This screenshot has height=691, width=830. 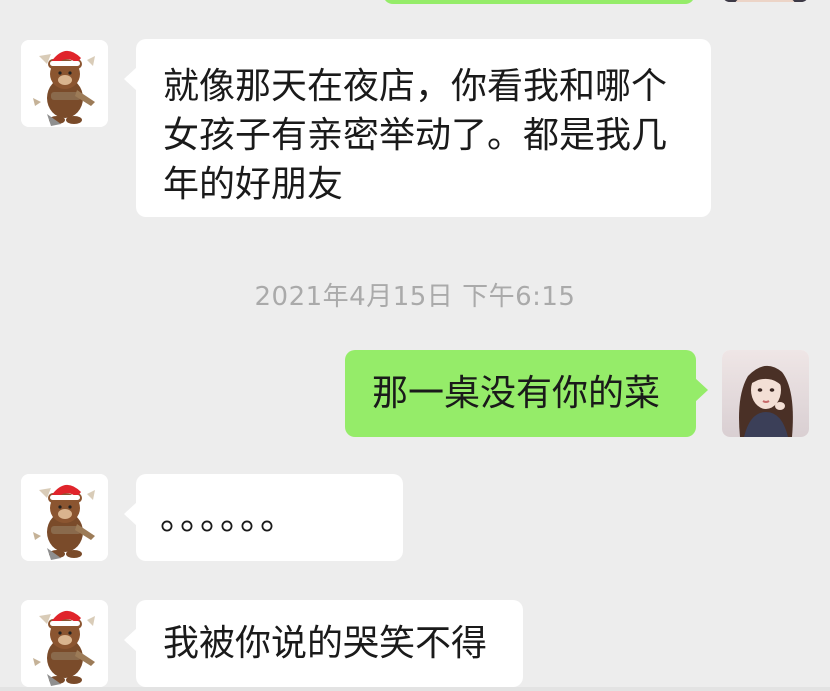 I want to click on message-bubble-4: 我被你说的哭笑不得, so click(x=323, y=643).